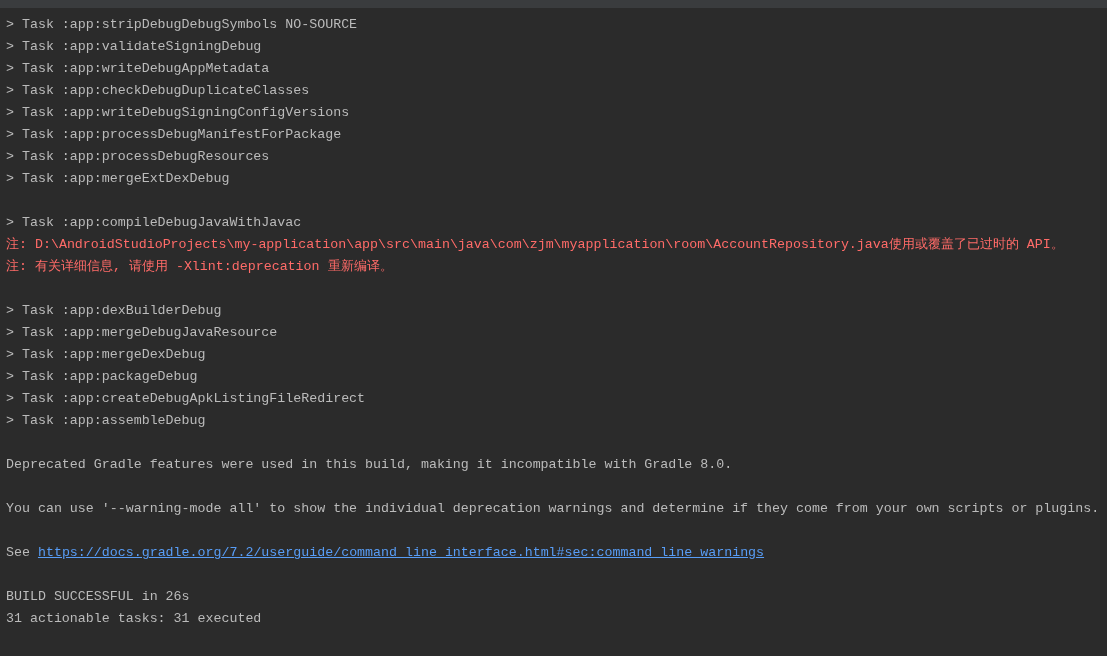  Describe the element at coordinates (182, 25) in the screenshot. I see `task-line: > Task :app:stripDebugDebugSymbols NO-SOURCE` at that location.